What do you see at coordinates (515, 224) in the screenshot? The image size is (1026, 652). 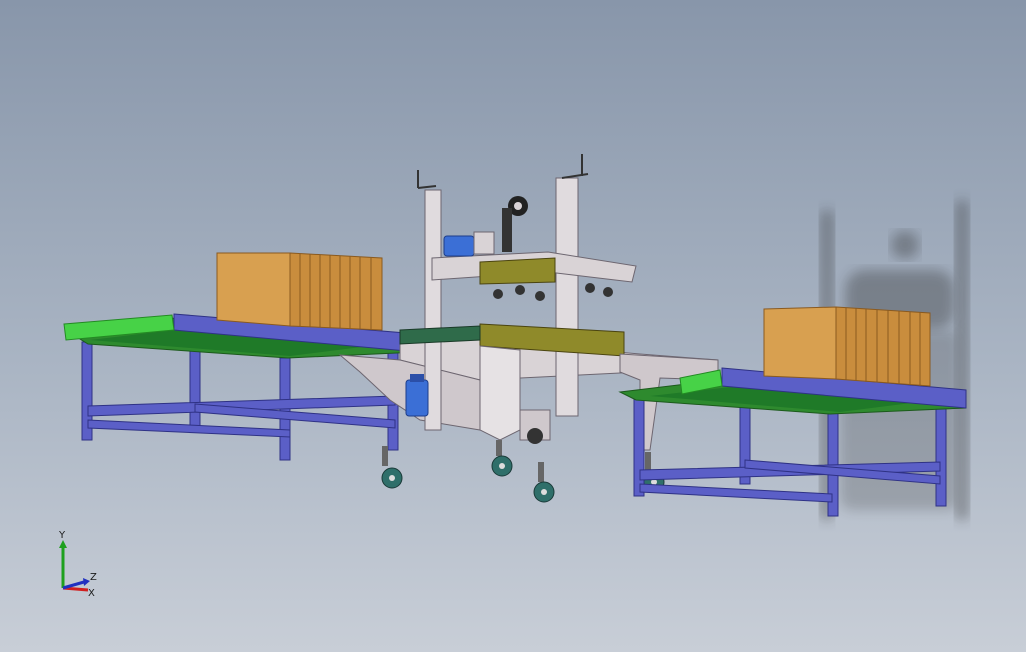 I see `tape-roll` at bounding box center [515, 224].